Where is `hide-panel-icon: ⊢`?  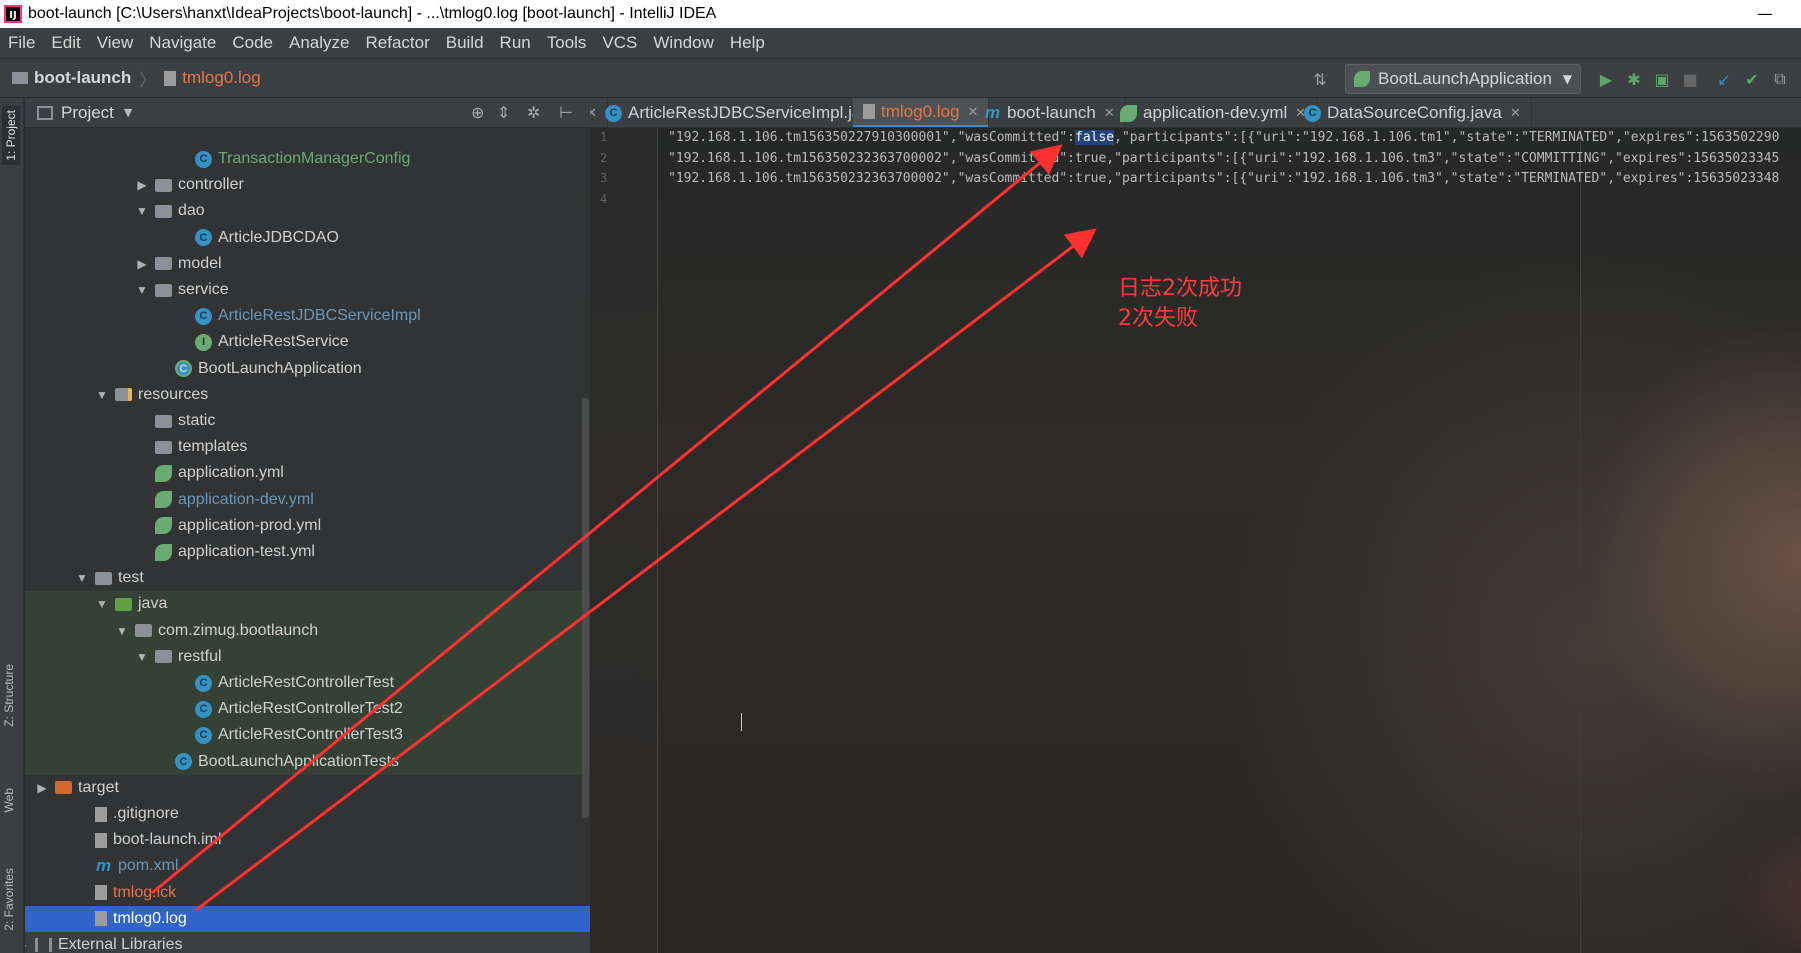 hide-panel-icon: ⊢ is located at coordinates (566, 112).